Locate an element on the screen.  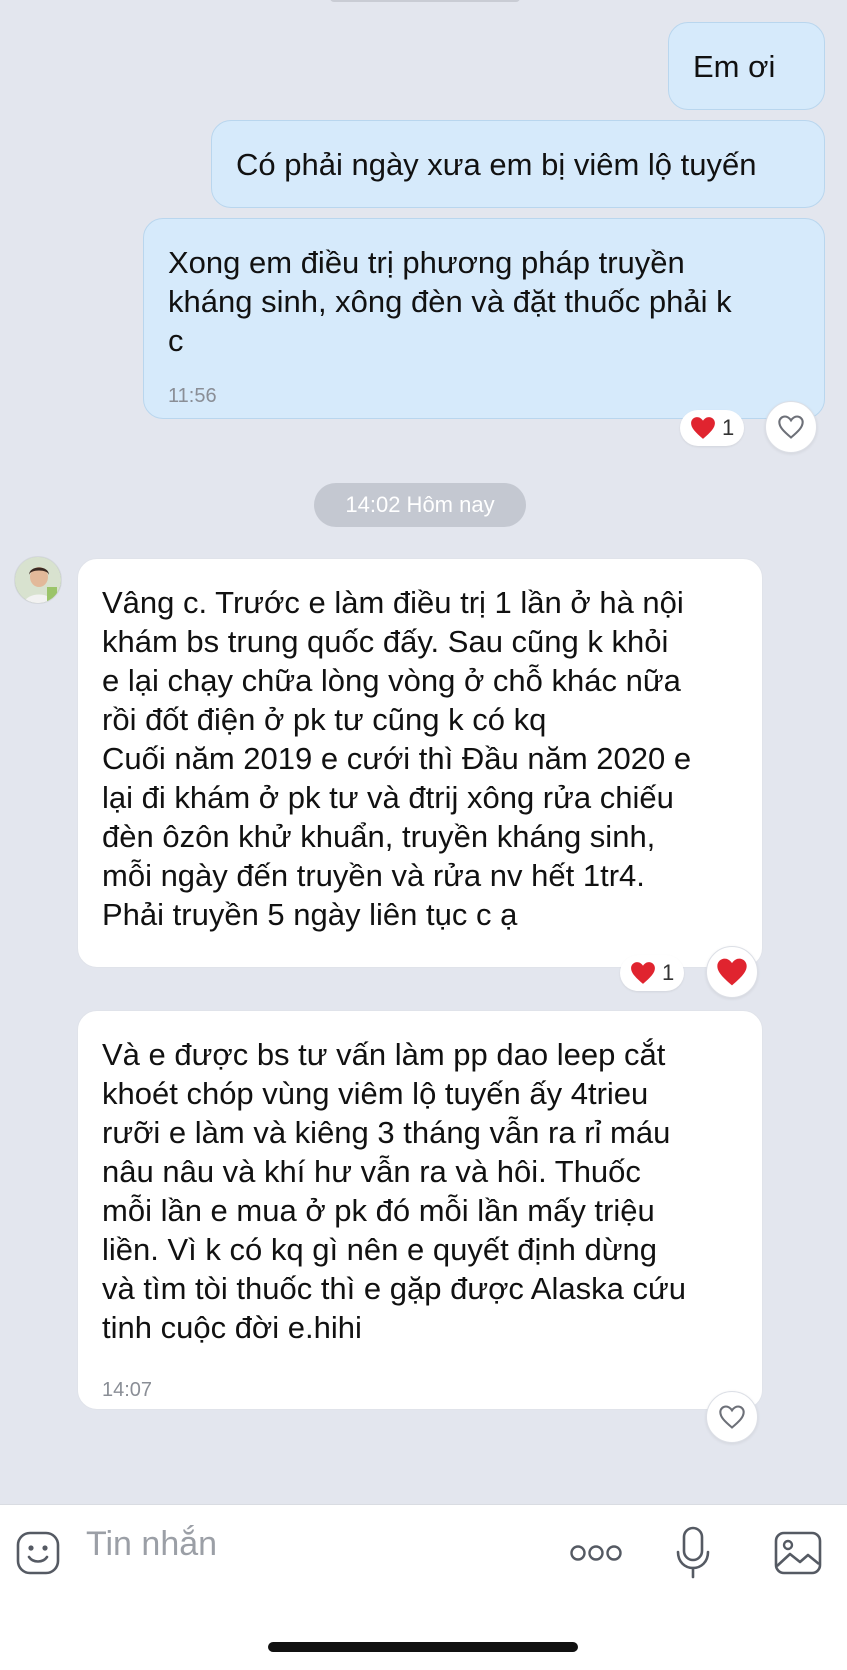
more-options-button is located at coordinates (596, 1553).